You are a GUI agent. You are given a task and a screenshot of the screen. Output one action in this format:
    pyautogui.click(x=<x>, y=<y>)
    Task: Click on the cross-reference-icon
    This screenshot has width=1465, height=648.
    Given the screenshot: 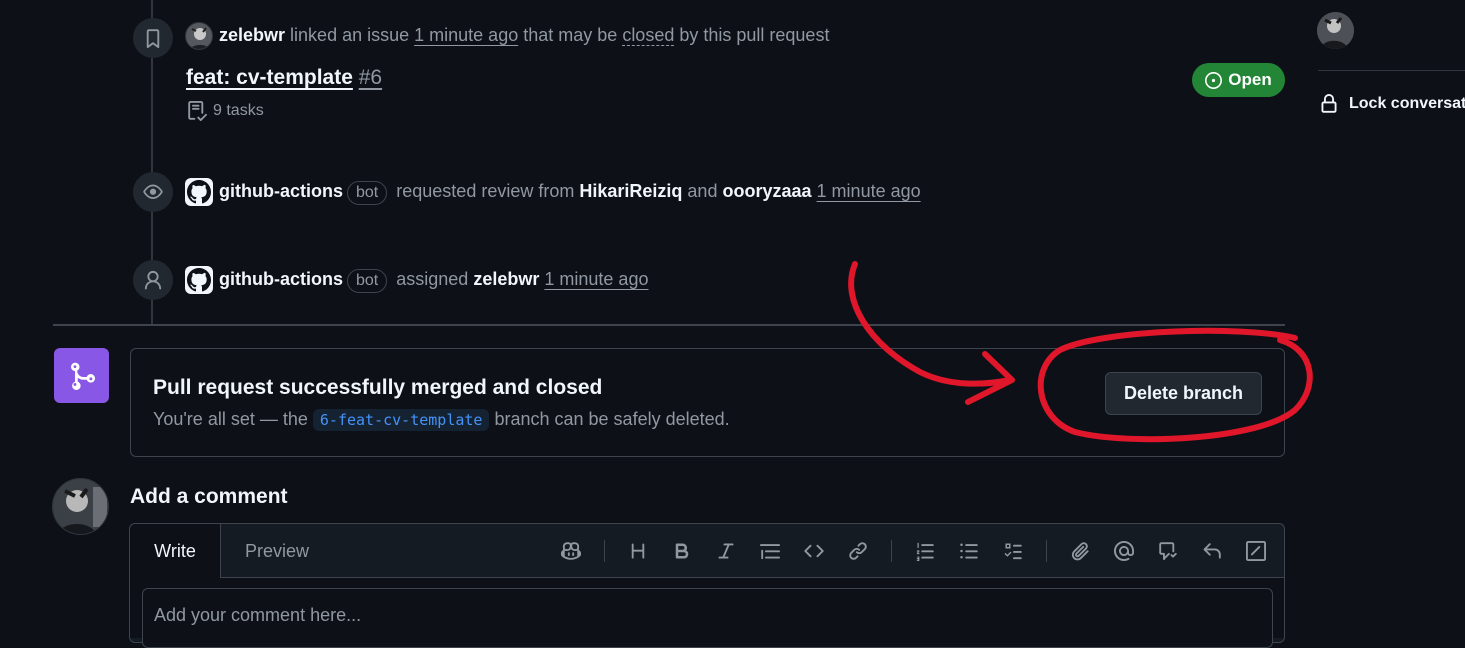 What is the action you would take?
    pyautogui.click(x=1168, y=551)
    